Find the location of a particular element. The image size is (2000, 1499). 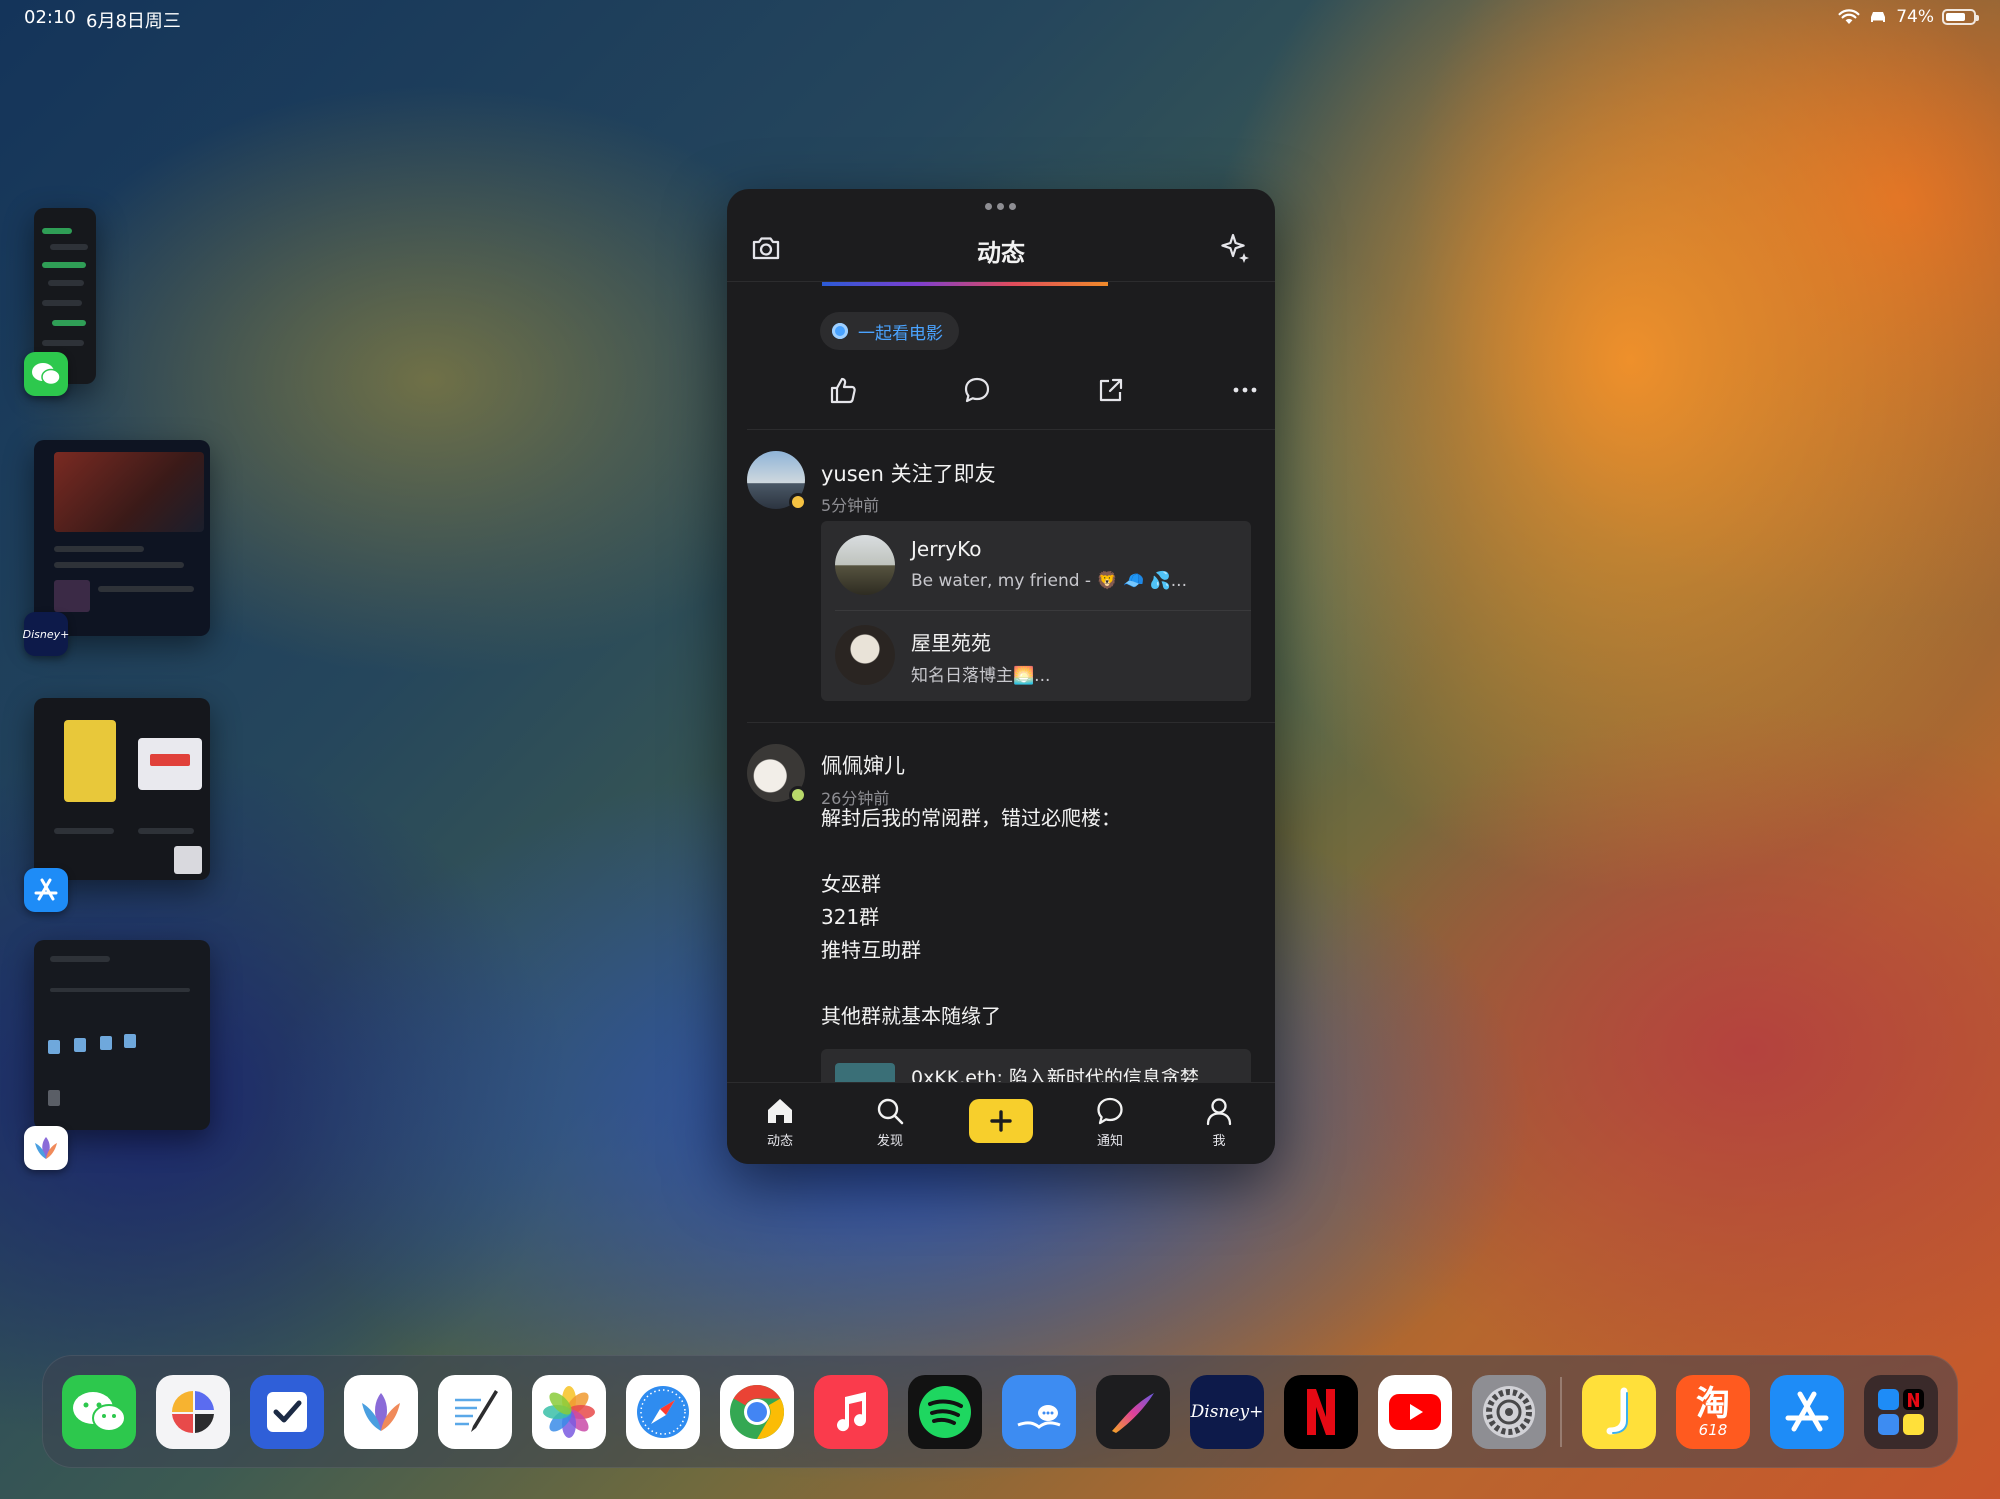

checkbox-icon is located at coordinates (287, 1412).